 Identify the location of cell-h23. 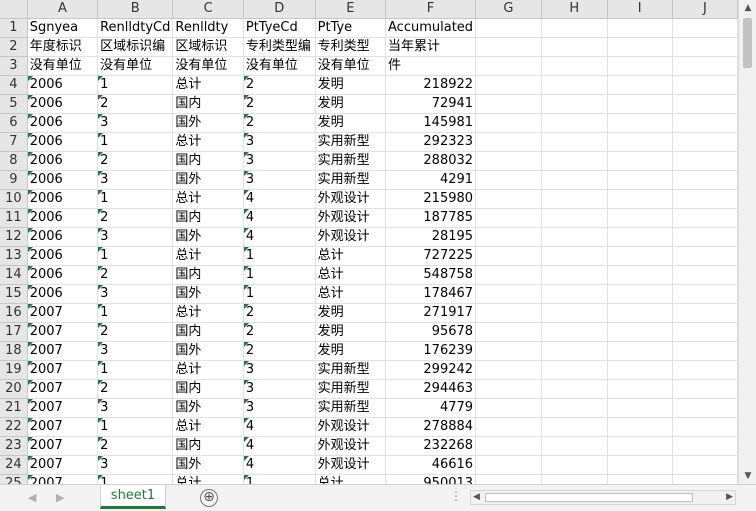
(574, 446).